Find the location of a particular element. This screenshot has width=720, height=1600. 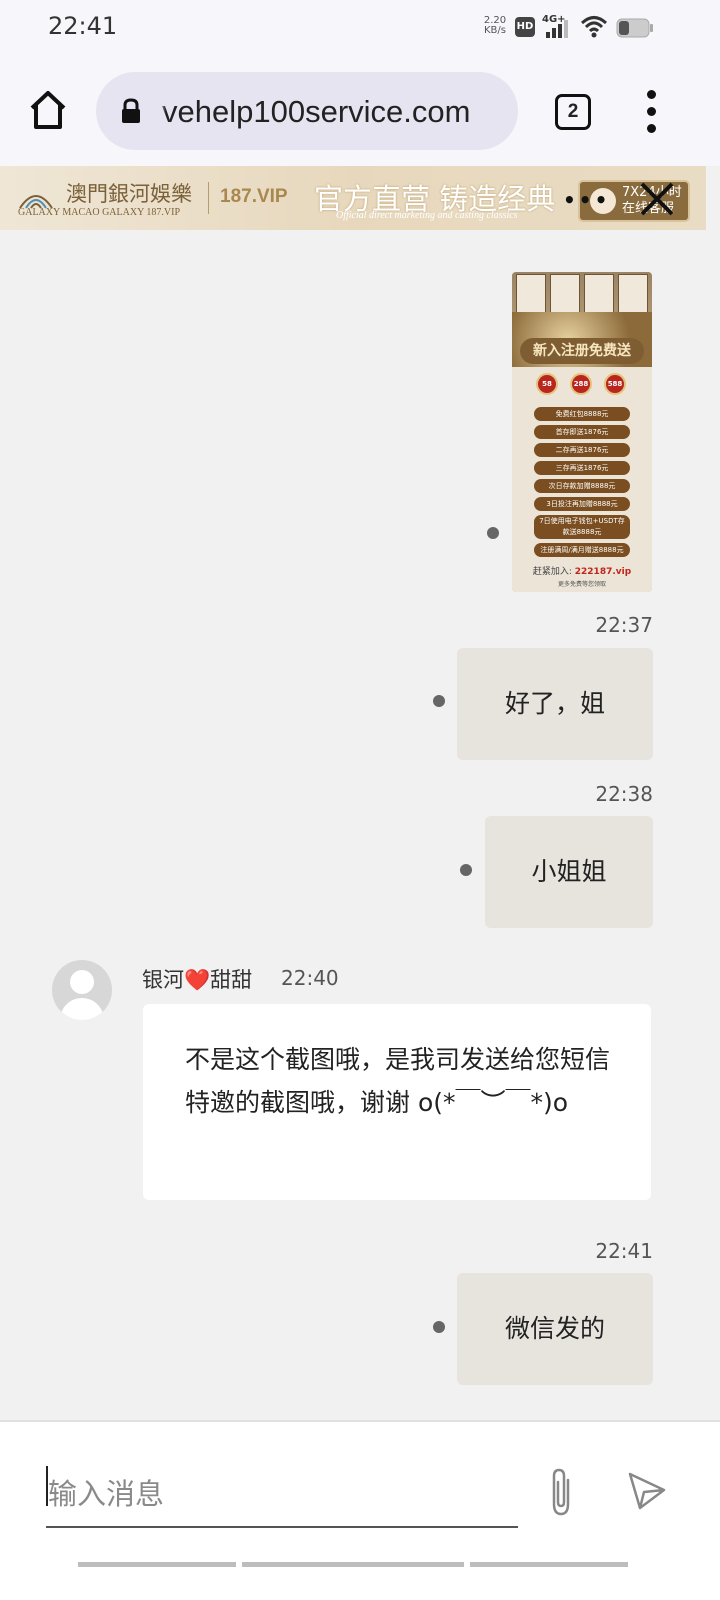

url-text: vehelp100service.com is located at coordinates (316, 111).